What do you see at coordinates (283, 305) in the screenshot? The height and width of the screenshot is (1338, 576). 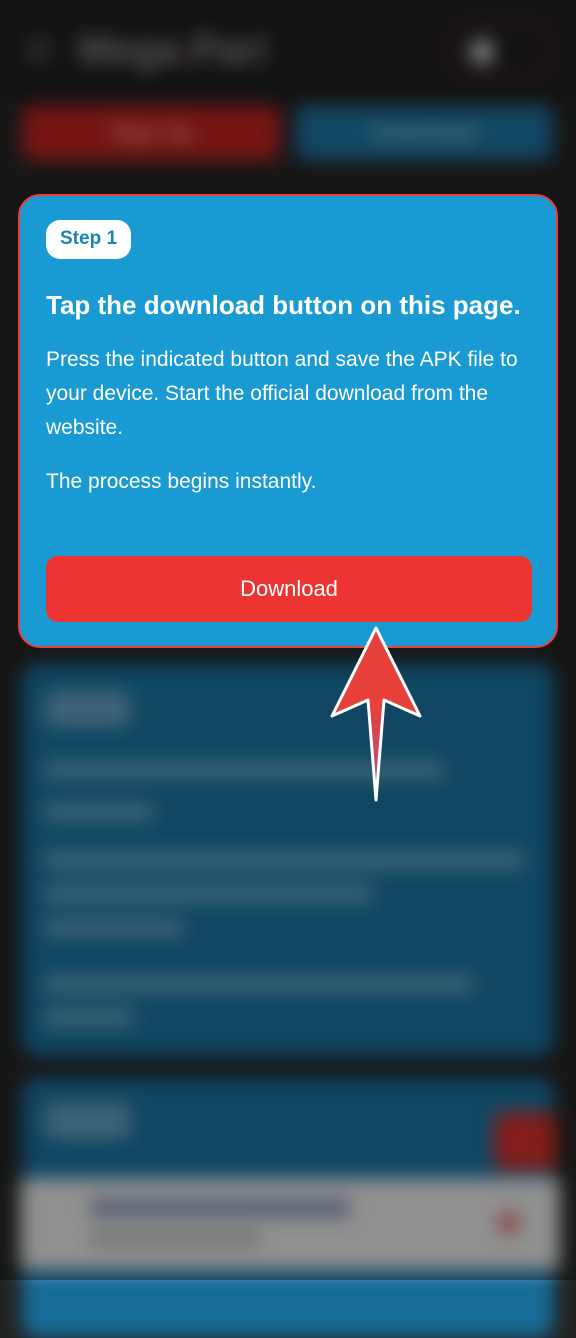 I see `step-title: Tap the download button on this page.` at bounding box center [283, 305].